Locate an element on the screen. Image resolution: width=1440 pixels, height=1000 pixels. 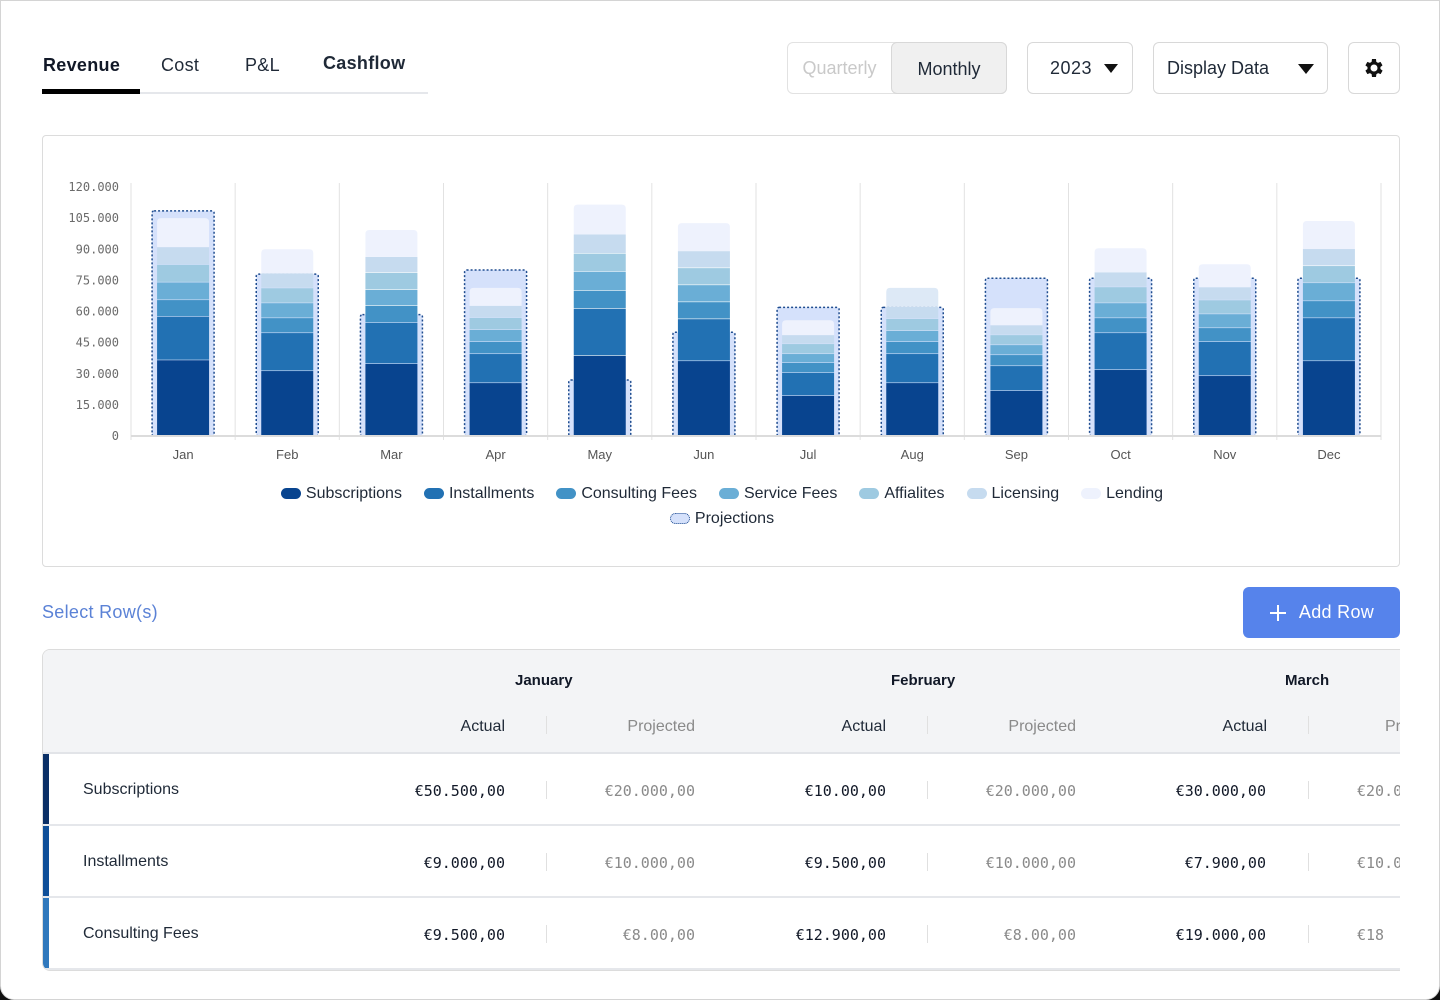
bar-group-mar is located at coordinates (391, 333).